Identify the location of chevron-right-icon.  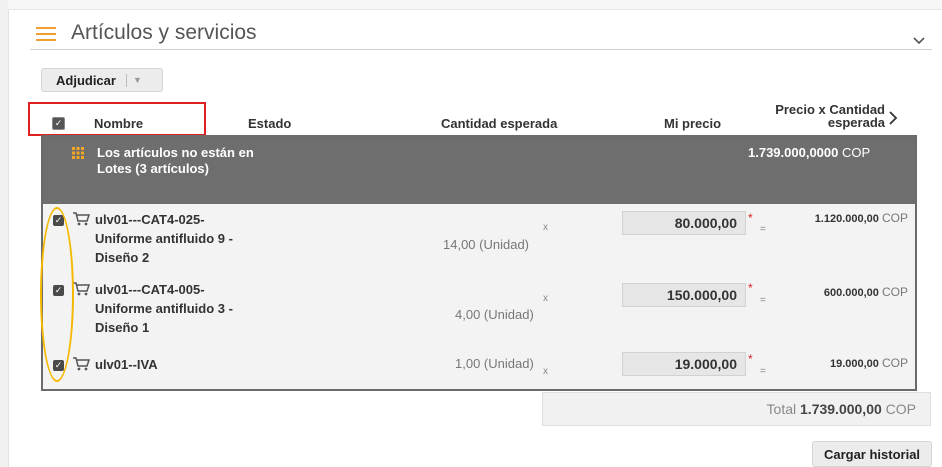
(893, 120).